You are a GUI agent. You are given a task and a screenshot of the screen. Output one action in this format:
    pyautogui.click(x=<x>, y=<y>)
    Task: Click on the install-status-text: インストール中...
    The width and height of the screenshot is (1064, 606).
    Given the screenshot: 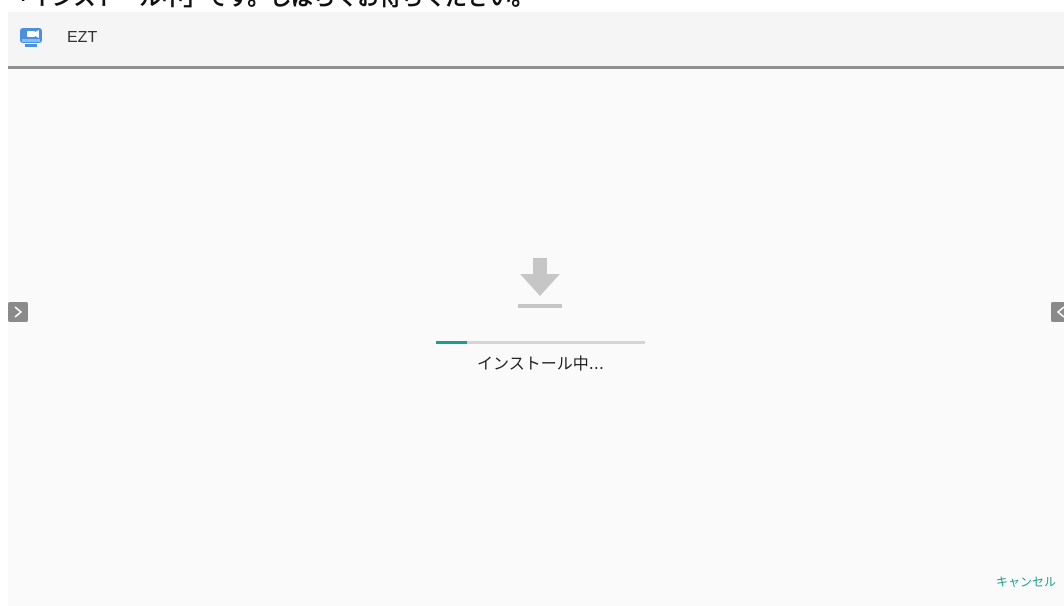 What is the action you would take?
    pyautogui.click(x=540, y=363)
    